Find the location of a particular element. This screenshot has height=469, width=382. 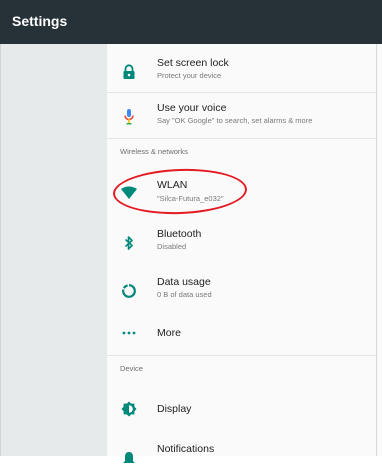

bluetooth-title: Bluetooth is located at coordinates (179, 234).